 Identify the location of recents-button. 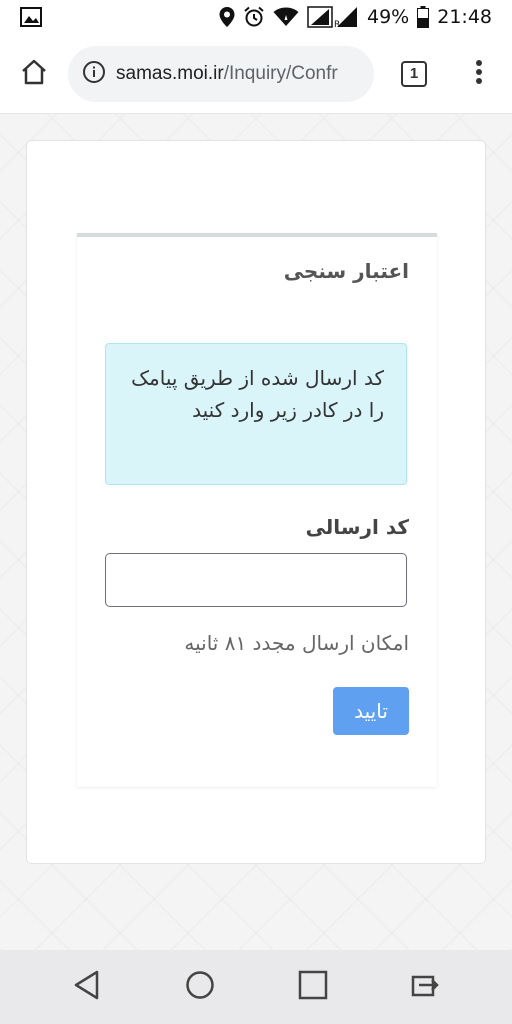
(313, 987).